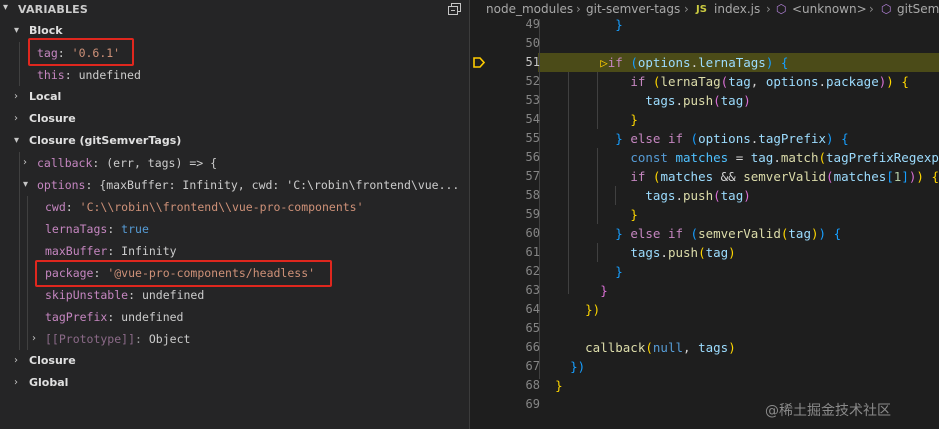 Image resolution: width=939 pixels, height=429 pixels. What do you see at coordinates (704, 43) in the screenshot?
I see `code-line: 50` at bounding box center [704, 43].